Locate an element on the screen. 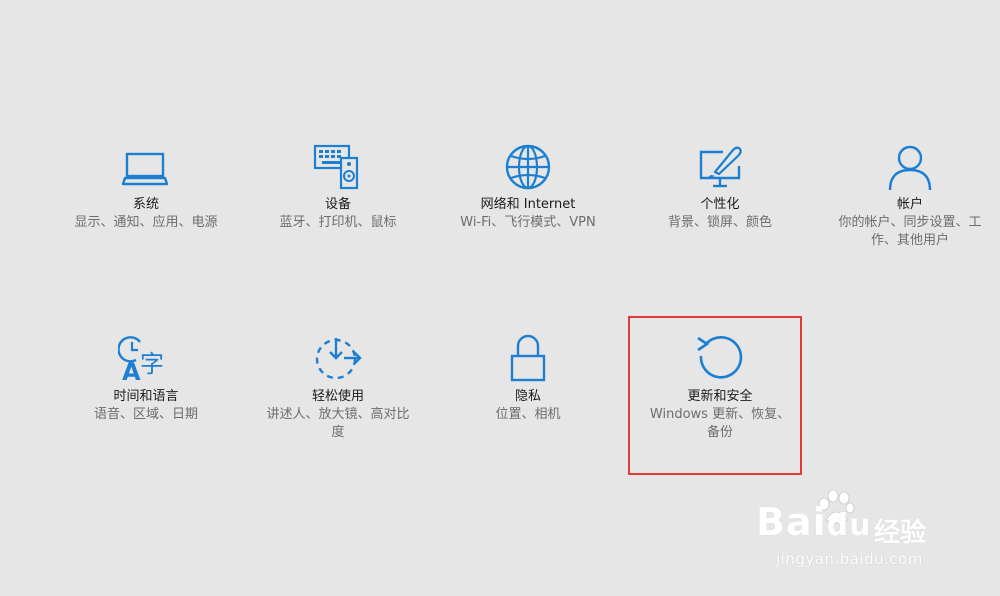  laptop-icon is located at coordinates (146, 167).